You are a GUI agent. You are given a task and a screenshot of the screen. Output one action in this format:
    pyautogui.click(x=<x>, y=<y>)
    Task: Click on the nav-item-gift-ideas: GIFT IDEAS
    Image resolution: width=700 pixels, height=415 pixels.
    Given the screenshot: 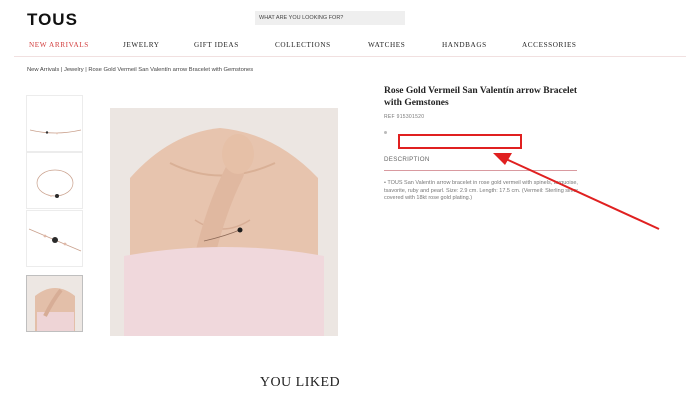 What is the action you would take?
    pyautogui.click(x=216, y=45)
    